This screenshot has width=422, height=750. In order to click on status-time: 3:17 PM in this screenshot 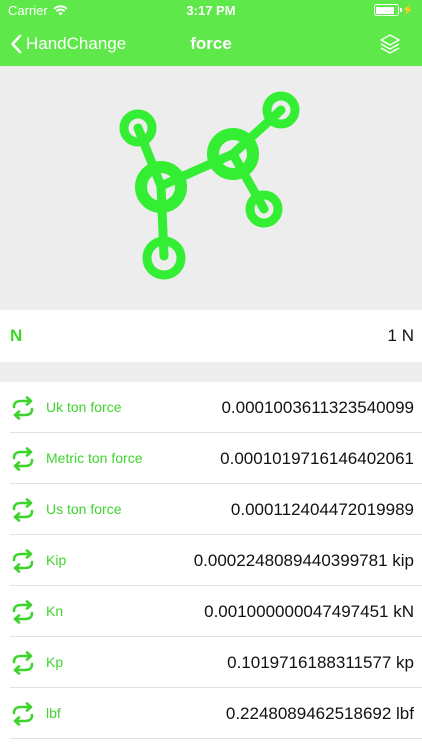, I will do `click(211, 10)`.